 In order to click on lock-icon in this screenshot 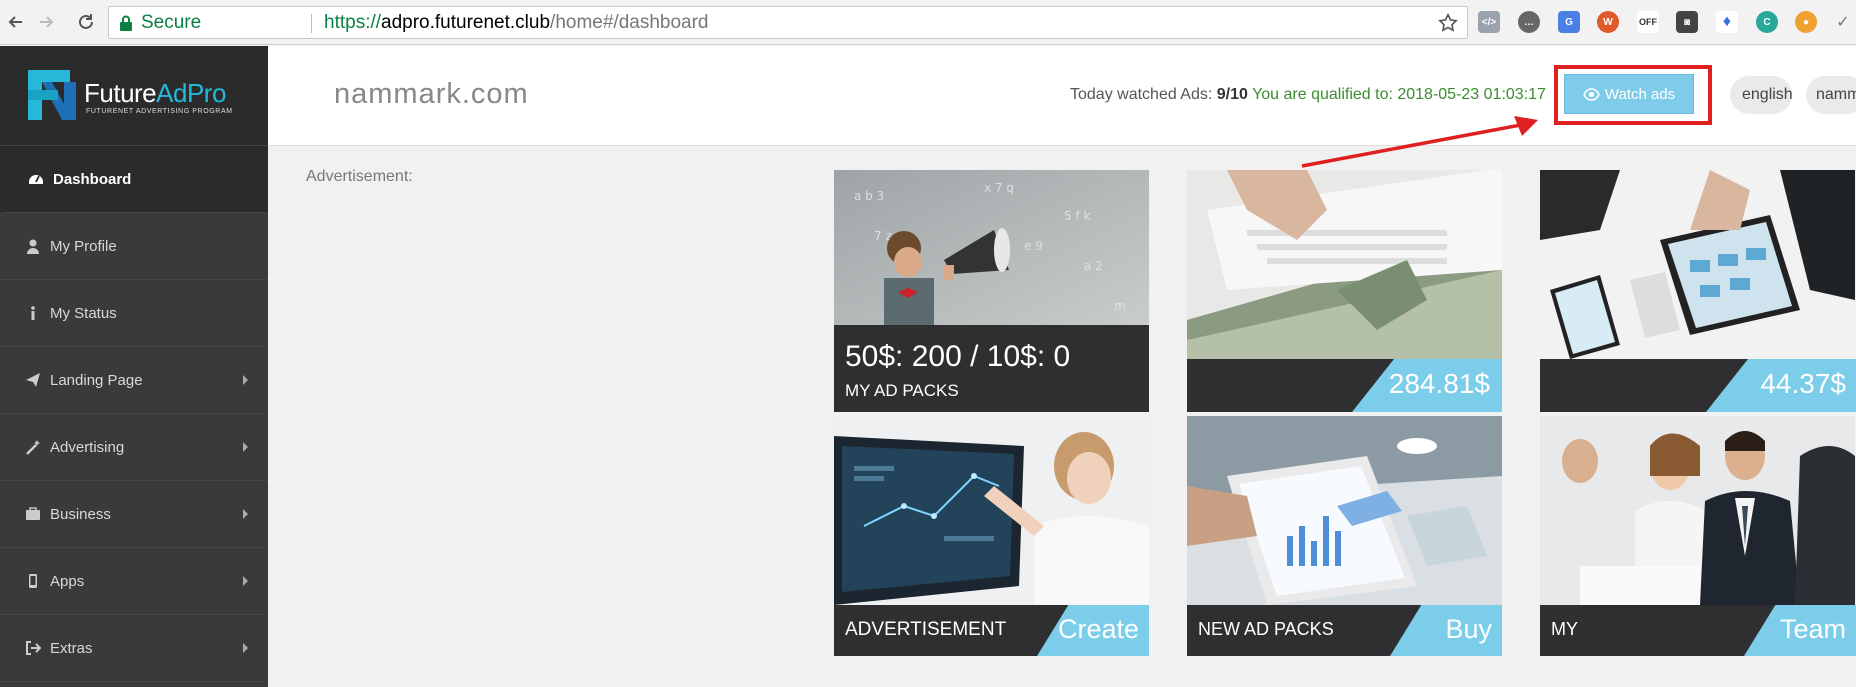, I will do `click(126, 23)`.